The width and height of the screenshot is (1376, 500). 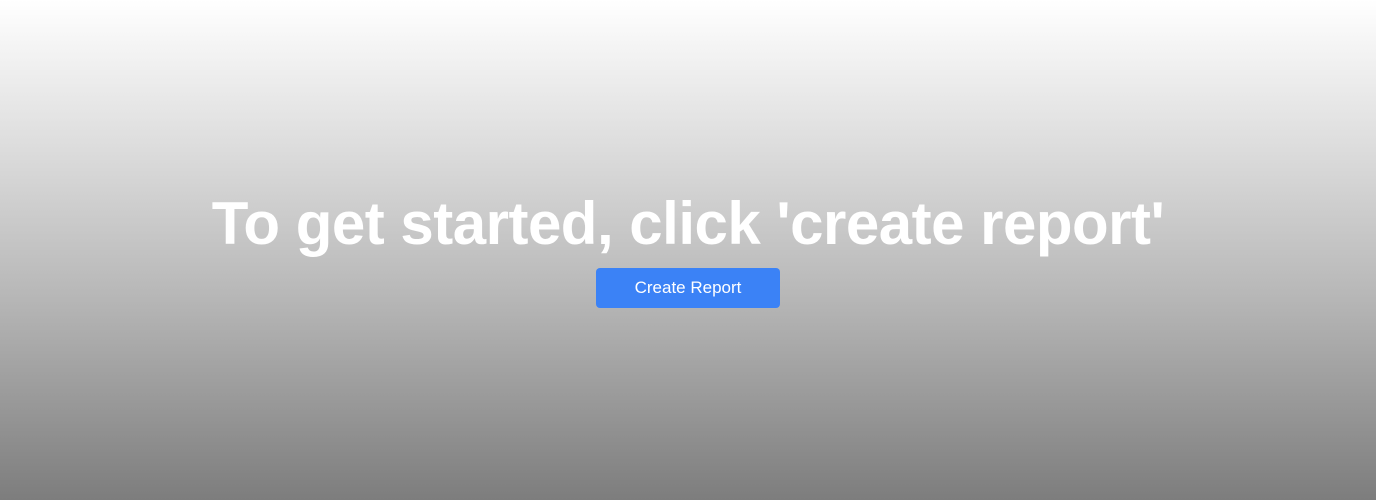 I want to click on page-headline: To get started, click 'create report', so click(x=688, y=223).